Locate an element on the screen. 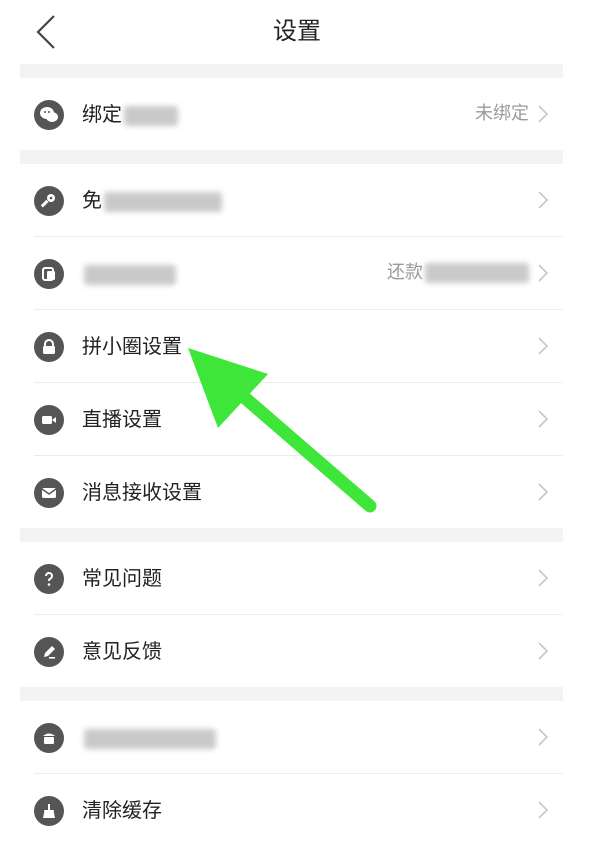 The height and width of the screenshot is (846, 594). row-label: 消息接收设置 is located at coordinates (142, 492).